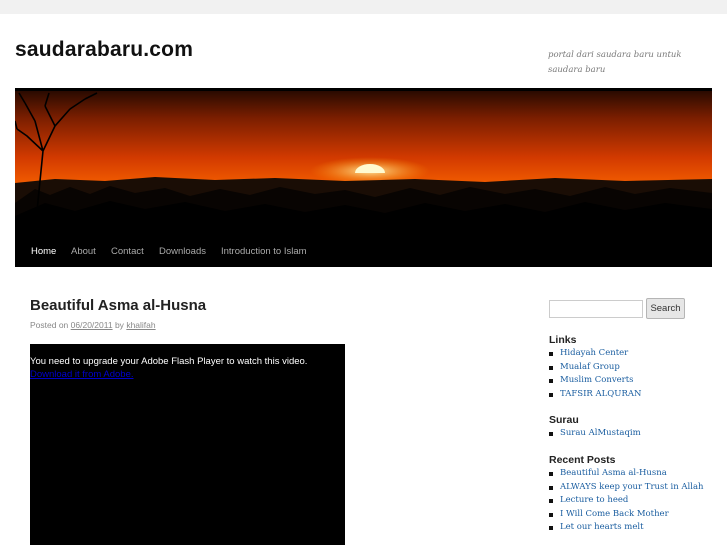  What do you see at coordinates (43, 251) in the screenshot?
I see `nav-item-home: Home` at bounding box center [43, 251].